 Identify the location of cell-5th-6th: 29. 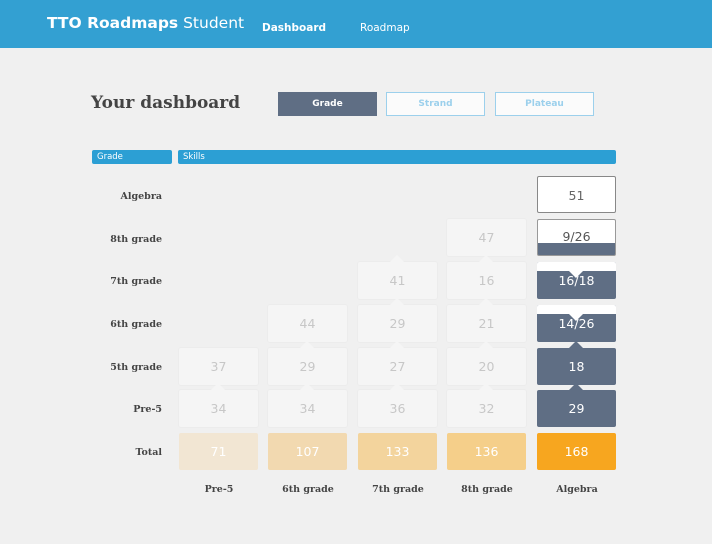
(307, 363).